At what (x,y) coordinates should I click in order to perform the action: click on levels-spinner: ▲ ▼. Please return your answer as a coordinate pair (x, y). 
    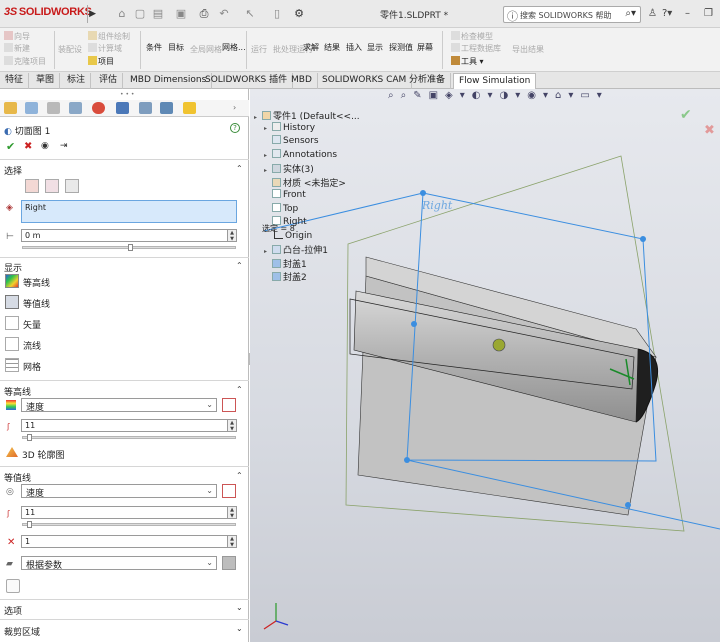
    Looking at the image, I should click on (231, 425).